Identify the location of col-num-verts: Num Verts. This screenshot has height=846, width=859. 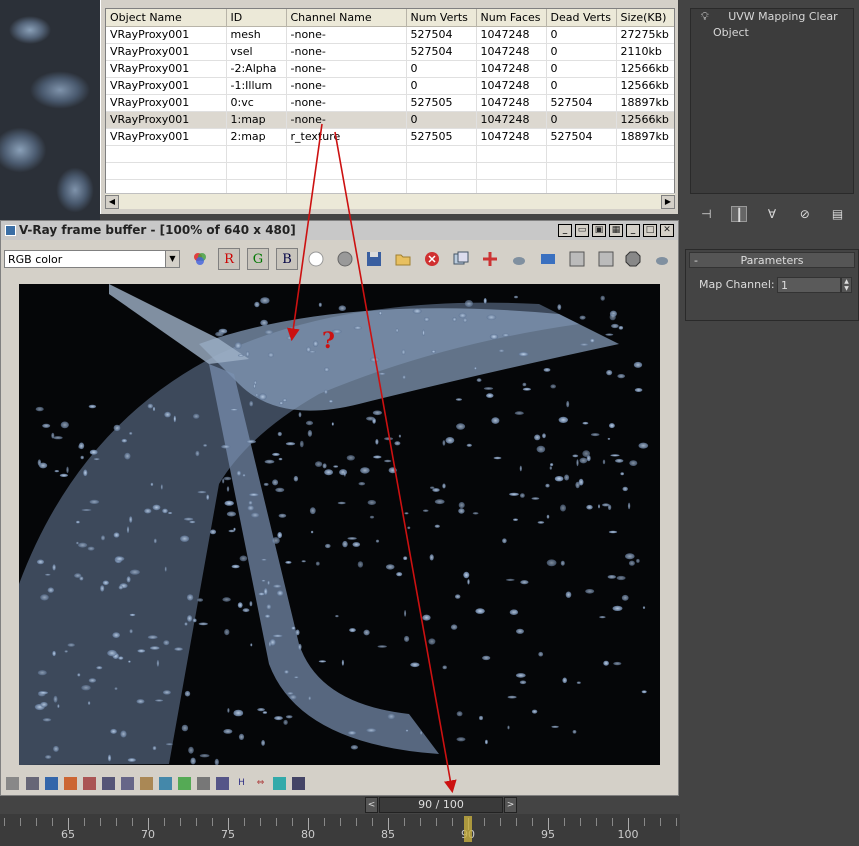
(441, 18).